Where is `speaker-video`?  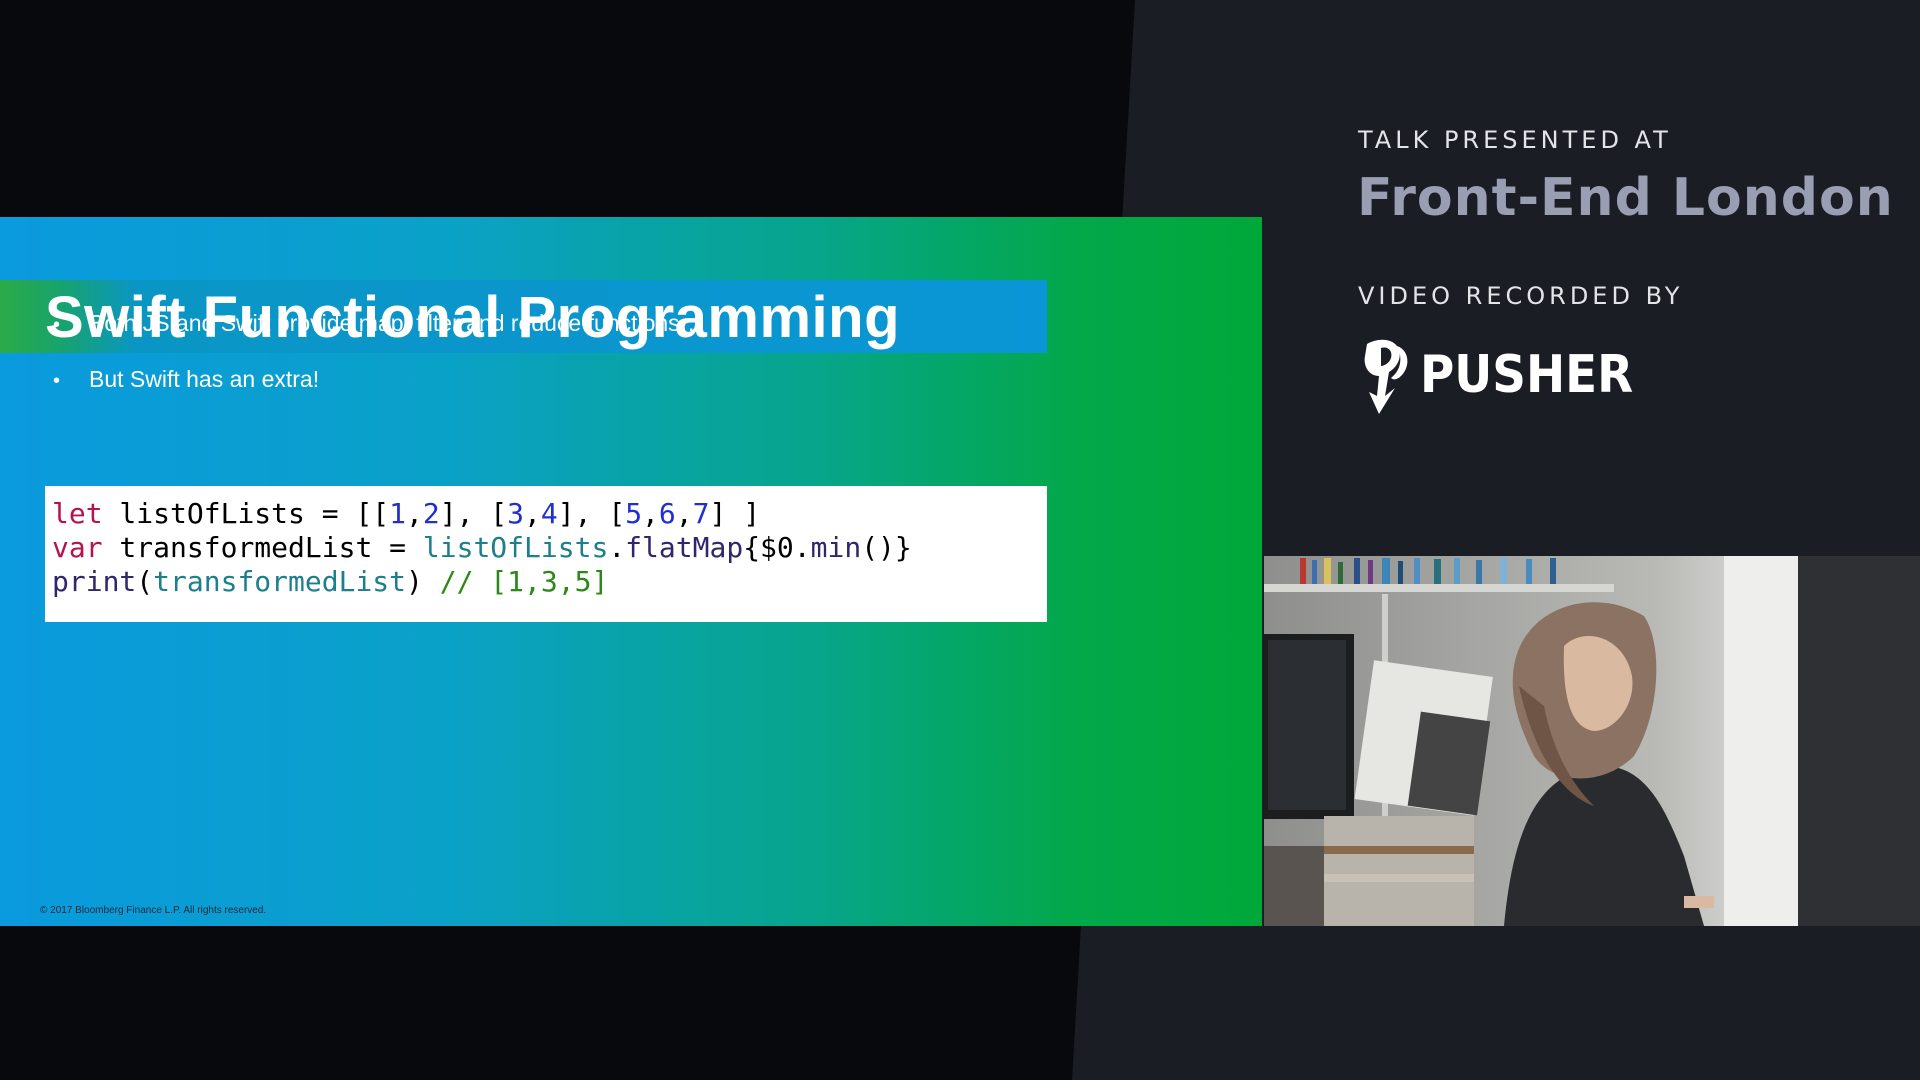
speaker-video is located at coordinates (1592, 741).